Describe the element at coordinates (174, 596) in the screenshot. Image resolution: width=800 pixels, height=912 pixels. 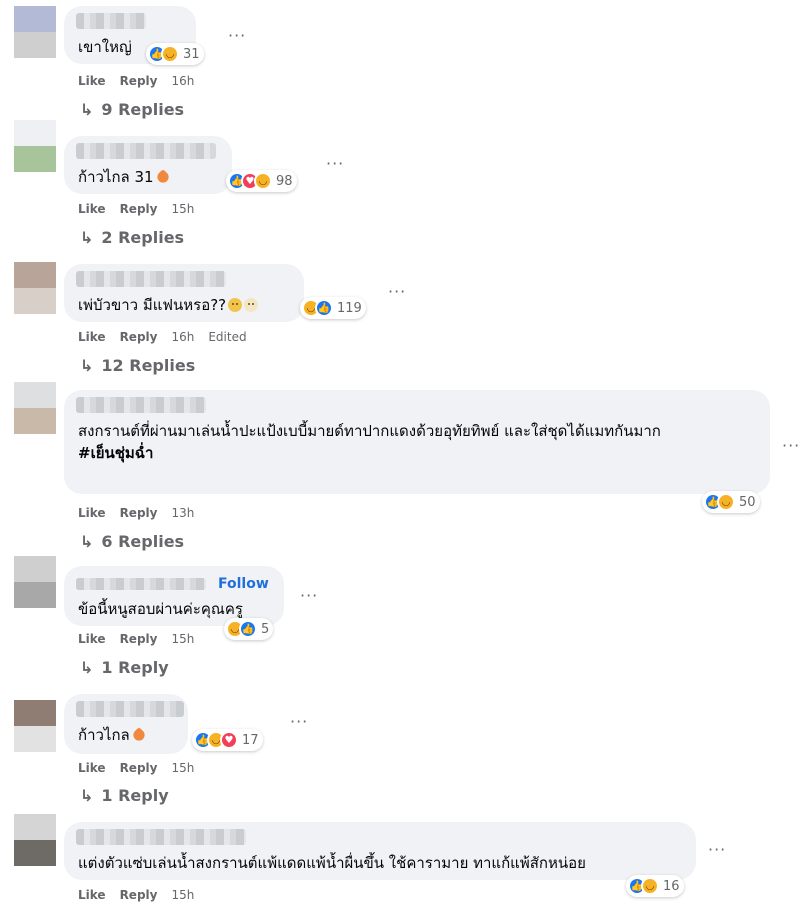
I see `comment-bubble: Follow ข้อนี้หนูสอบผ่านค่ะคุณครู` at that location.